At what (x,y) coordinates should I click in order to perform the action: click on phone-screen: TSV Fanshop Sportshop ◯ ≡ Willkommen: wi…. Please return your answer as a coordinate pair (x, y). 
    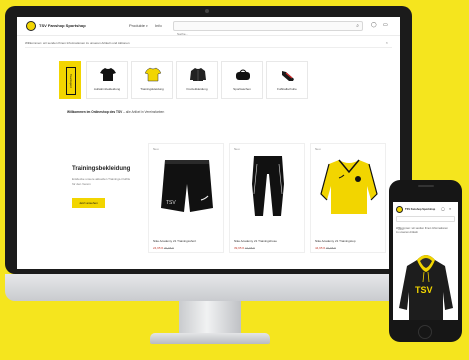
    Looking at the image, I should click on (425, 261).